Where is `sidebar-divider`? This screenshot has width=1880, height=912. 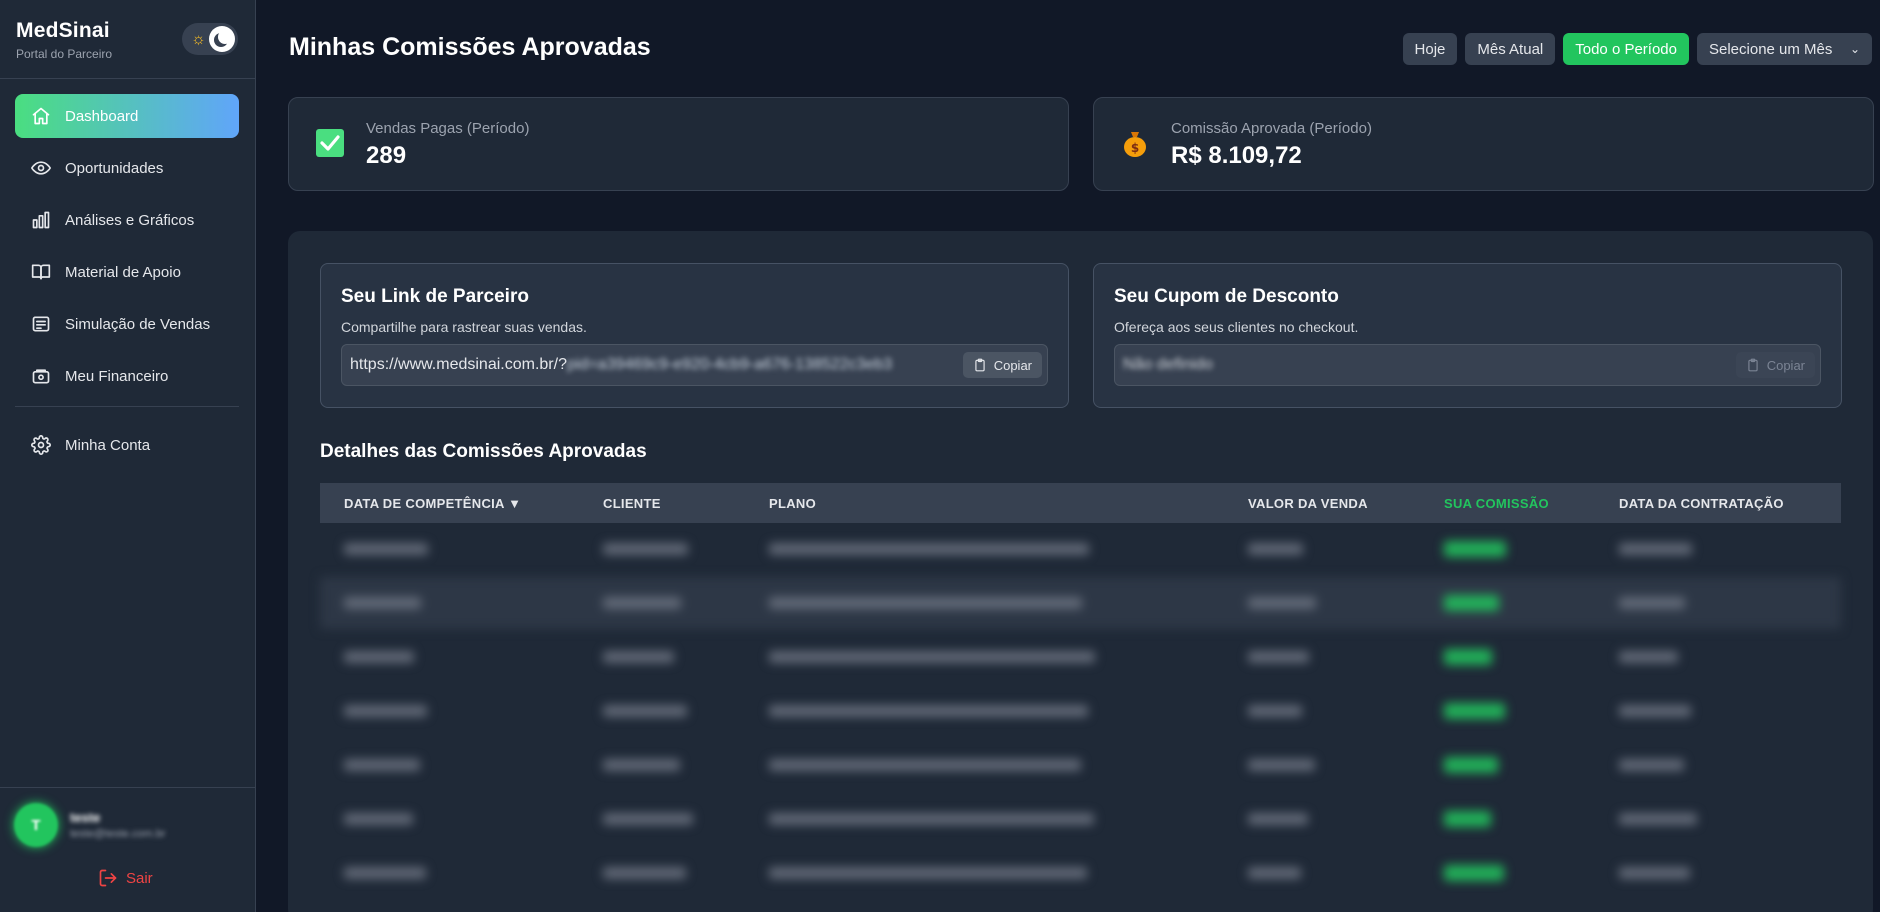 sidebar-divider is located at coordinates (128, 787).